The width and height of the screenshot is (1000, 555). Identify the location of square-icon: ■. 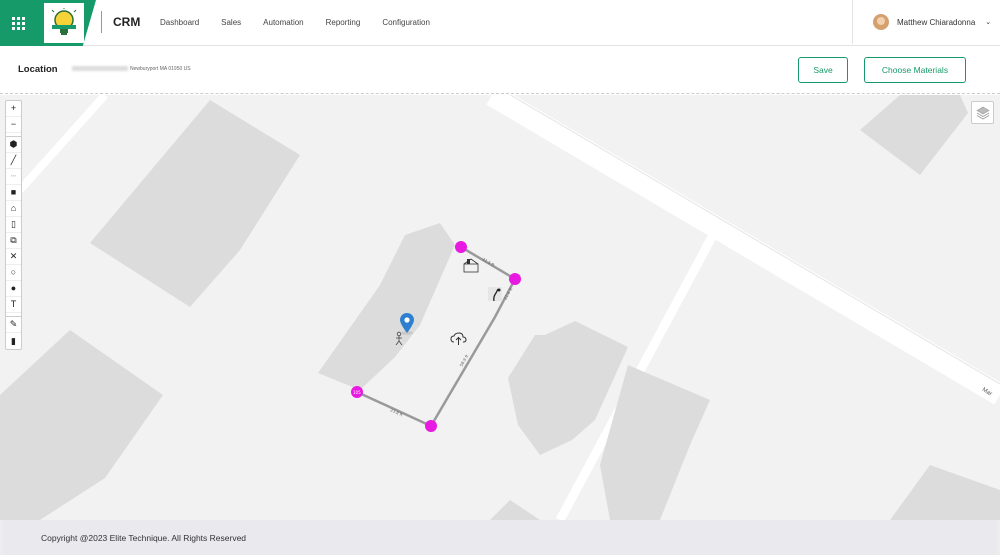
(13, 193).